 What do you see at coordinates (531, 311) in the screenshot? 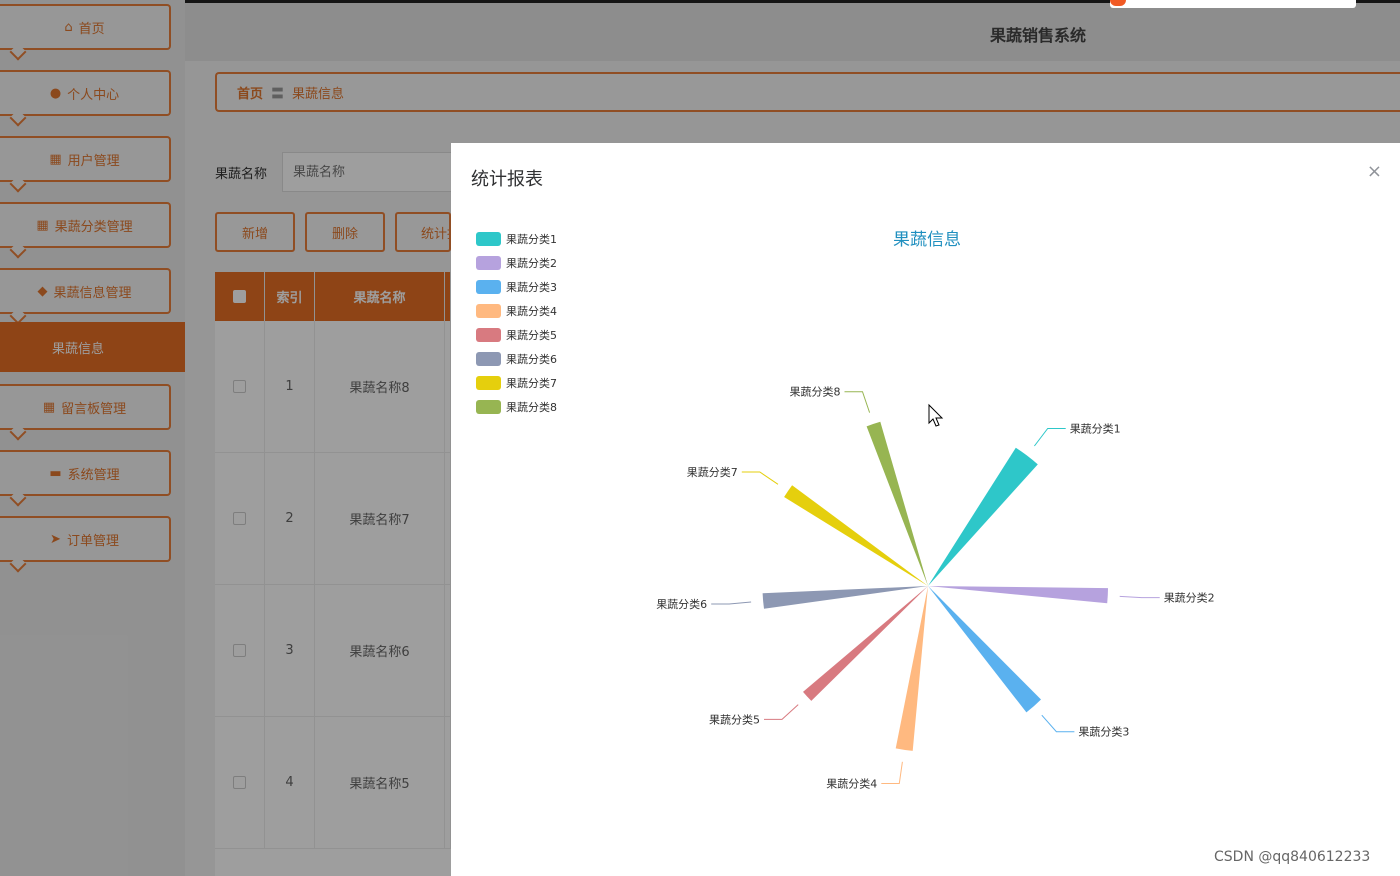
I see `legend-label: 果蔬分类4` at bounding box center [531, 311].